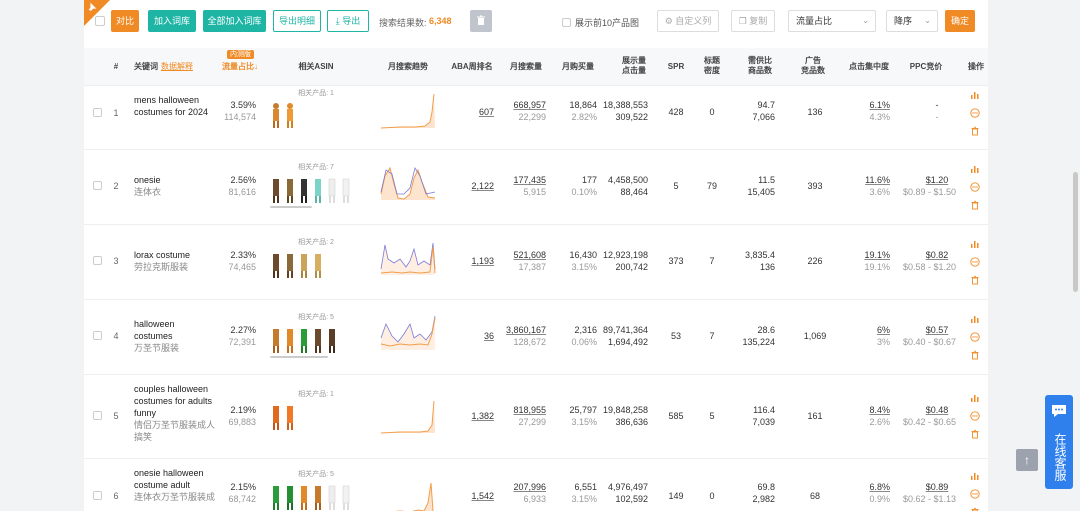 The height and width of the screenshot is (511, 1080). I want to click on add-all-to-library-button: 全部加入词库, so click(234, 21).